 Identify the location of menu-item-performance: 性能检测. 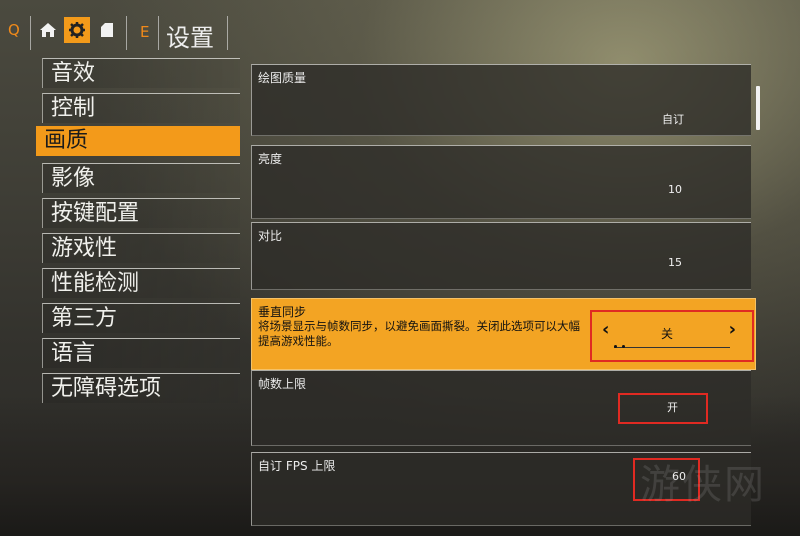
(141, 283).